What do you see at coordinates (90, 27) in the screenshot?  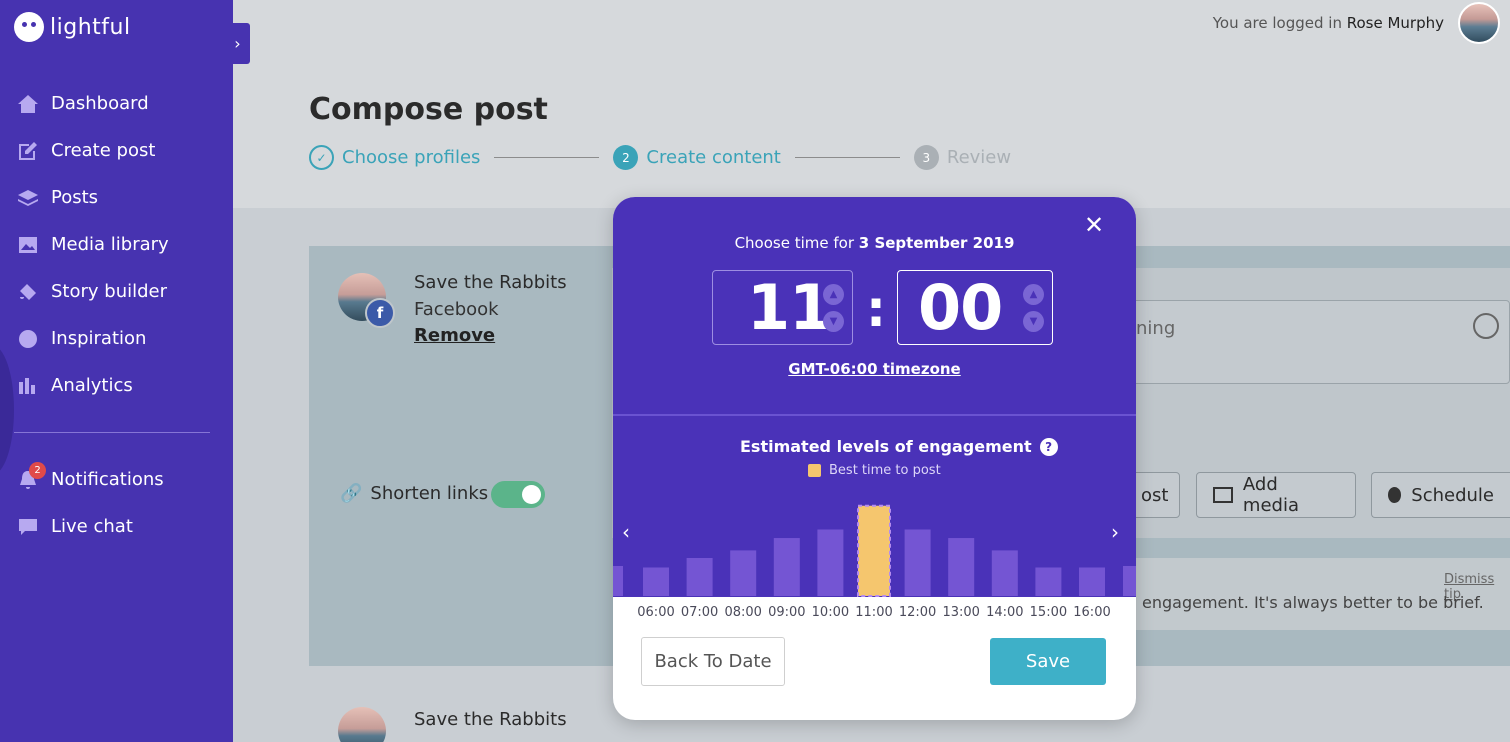 I see `logo-text: lightful` at bounding box center [90, 27].